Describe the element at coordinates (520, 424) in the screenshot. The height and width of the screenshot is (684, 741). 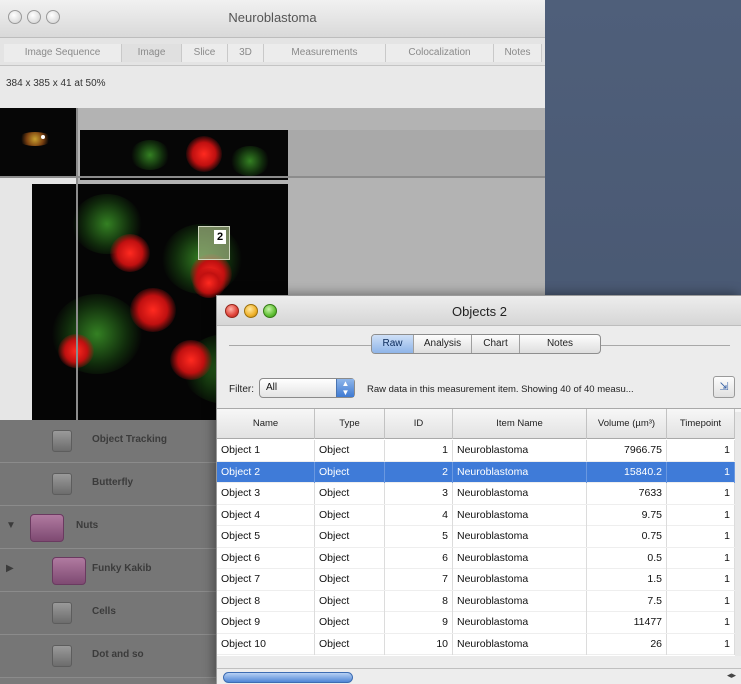
I see `column-header-item-name: Item Name` at that location.